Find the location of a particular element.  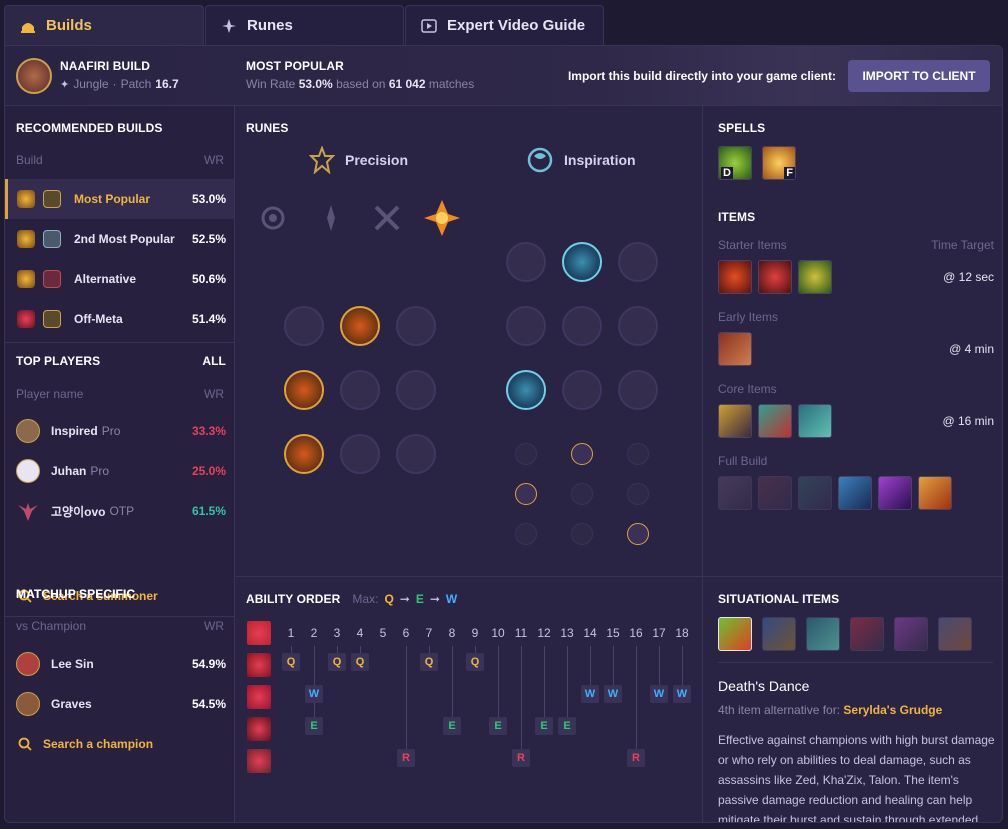

build-label: Most Popular is located at coordinates (112, 199).